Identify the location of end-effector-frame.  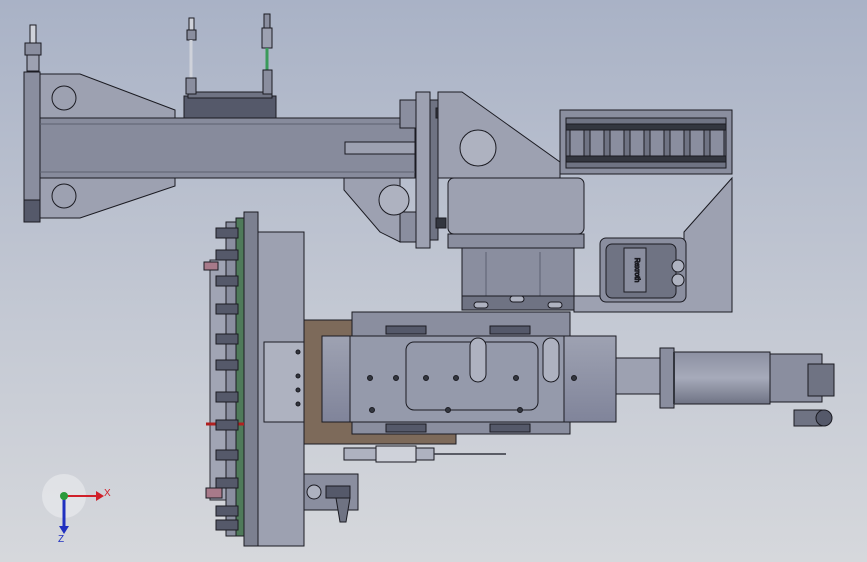
(254, 379).